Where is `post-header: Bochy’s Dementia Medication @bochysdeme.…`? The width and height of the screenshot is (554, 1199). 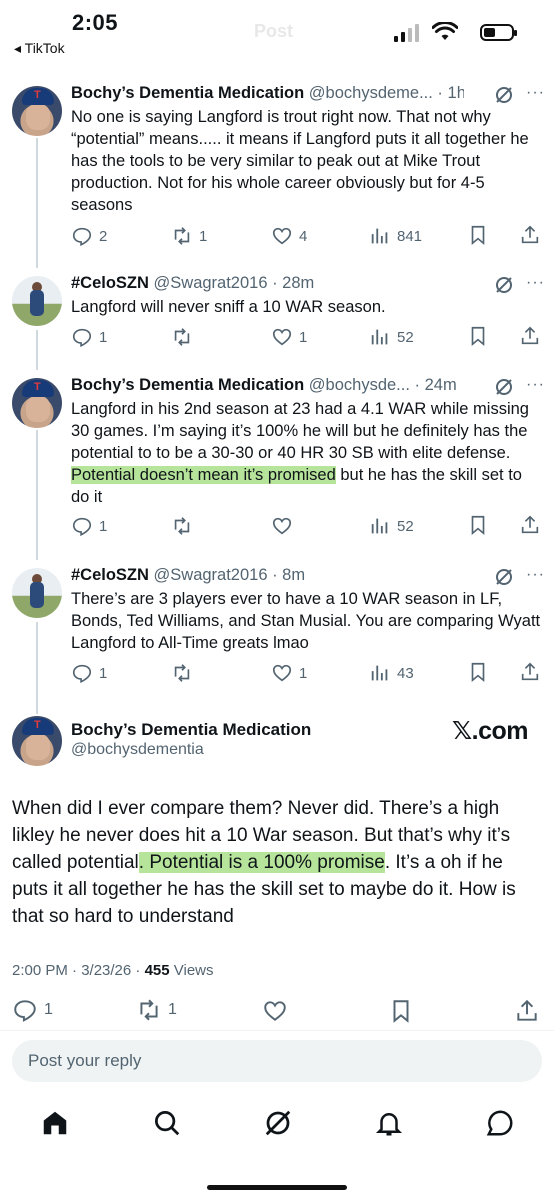
post-header: Bochy’s Dementia Medication @bochysdeme.… is located at coordinates (267, 93).